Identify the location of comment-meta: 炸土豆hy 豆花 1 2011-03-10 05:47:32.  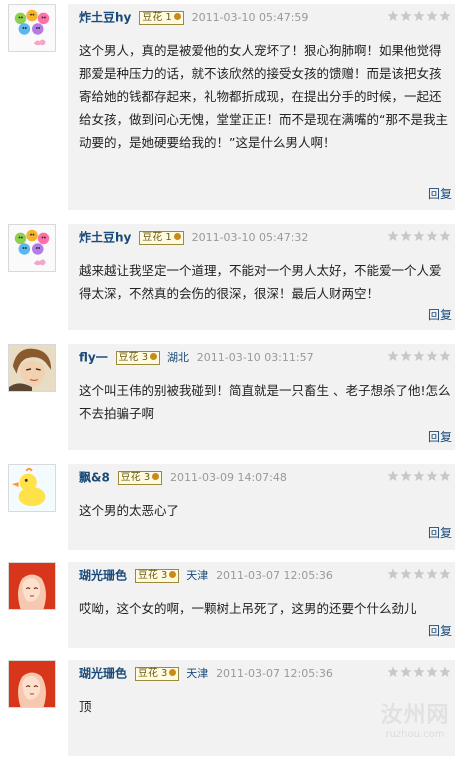
(193, 237).